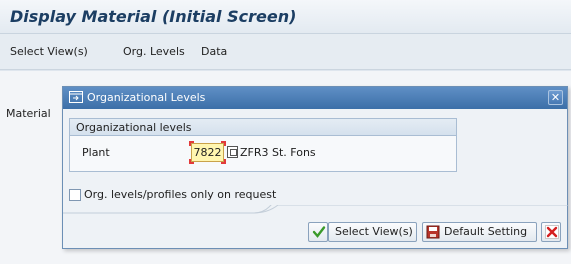 This screenshot has height=264, width=571. I want to click on dialog-title: Organizational Levels, so click(146, 97).